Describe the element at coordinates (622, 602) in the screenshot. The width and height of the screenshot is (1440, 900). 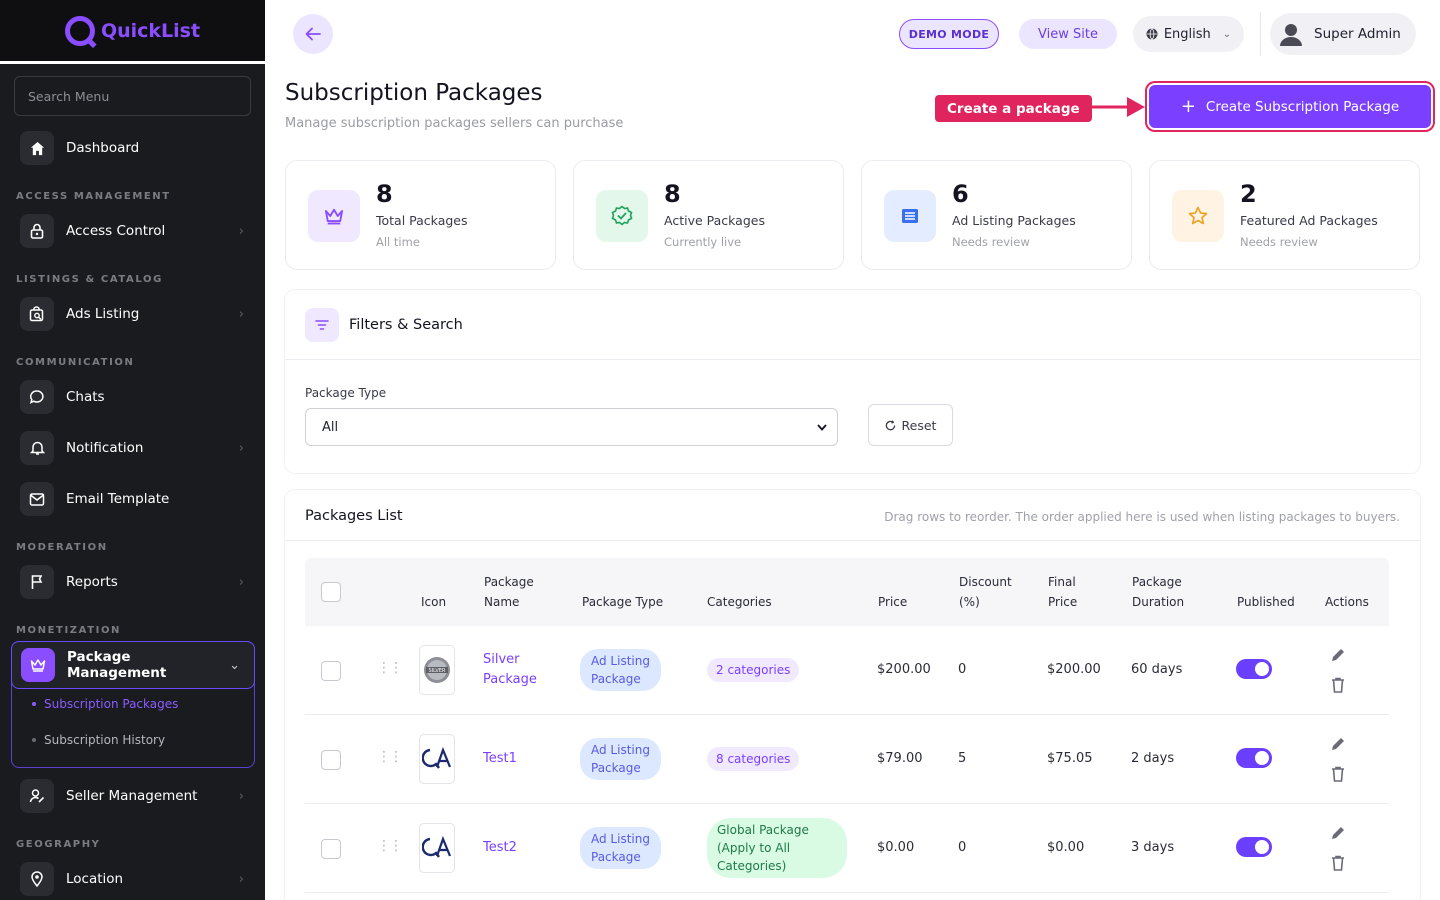
I see `th-package-type: Package Type` at that location.